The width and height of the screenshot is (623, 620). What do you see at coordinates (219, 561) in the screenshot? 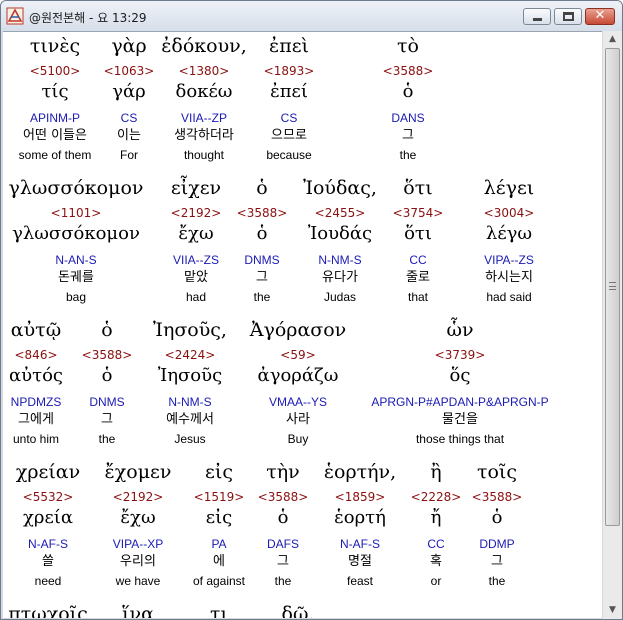
I see `korean-gloss: 에` at bounding box center [219, 561].